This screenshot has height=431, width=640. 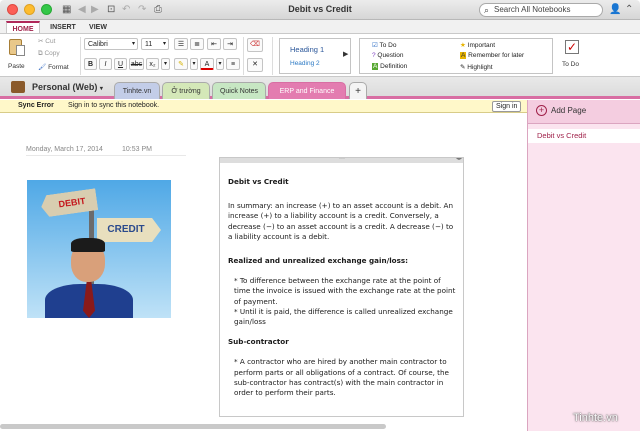 I want to click on note-date: Monday, March 17, 2014, so click(x=64, y=149).